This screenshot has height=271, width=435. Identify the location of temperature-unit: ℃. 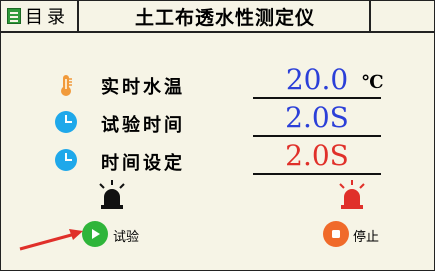
(373, 82).